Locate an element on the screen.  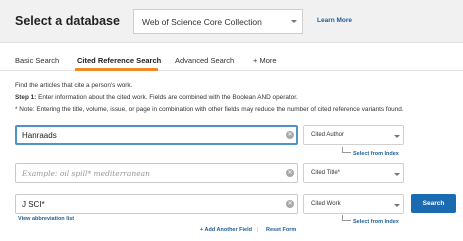
cited-author-input: Hanraads is located at coordinates (156, 135).